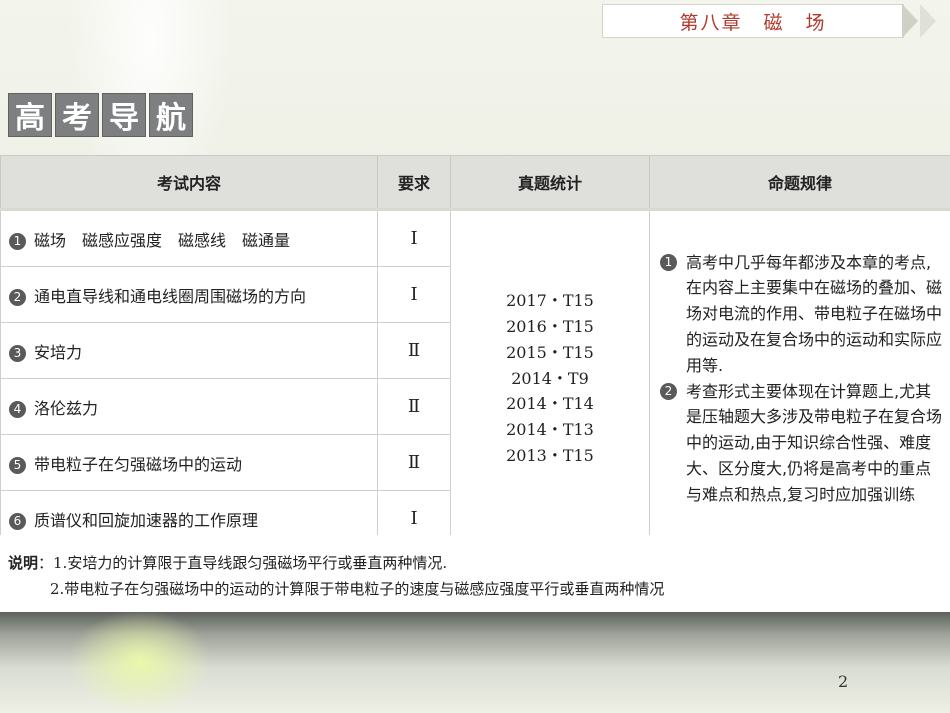 This screenshot has width=950, height=713. Describe the element at coordinates (23, 563) in the screenshot. I see `note-lead: 说明` at that location.